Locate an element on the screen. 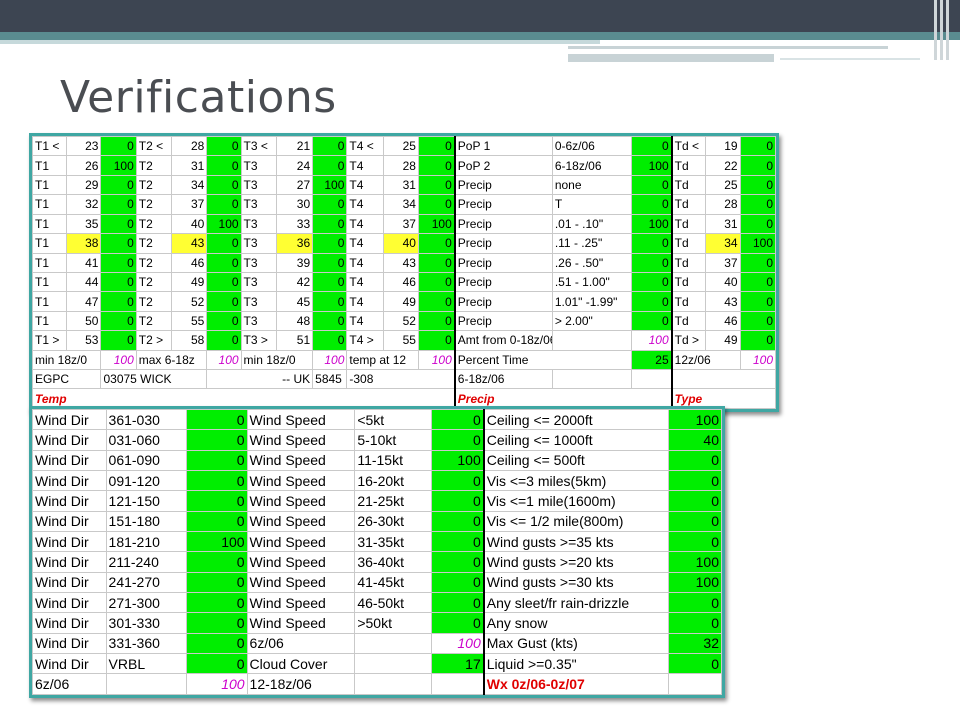 The width and height of the screenshot is (960, 720). weather-label: Any sleet/fr rain-drizzle is located at coordinates (575, 603).